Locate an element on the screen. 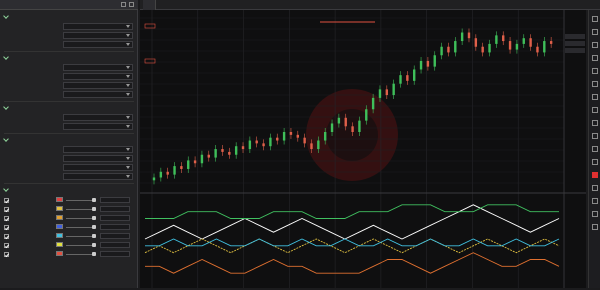 The image size is (600, 290). cursor-icon is located at coordinates (595, 19).